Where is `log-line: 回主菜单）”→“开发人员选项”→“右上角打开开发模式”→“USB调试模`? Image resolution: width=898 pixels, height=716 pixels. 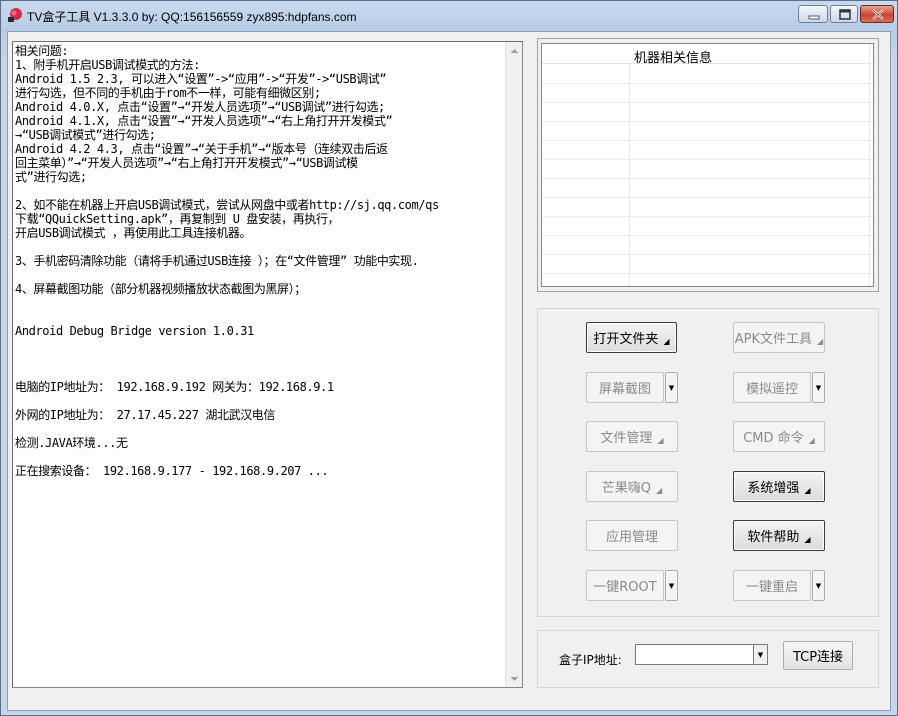 log-line: 回主菜单）”→“开发人员选项”→“右上角打开开发模式”→“USB调试模 is located at coordinates (186, 163).